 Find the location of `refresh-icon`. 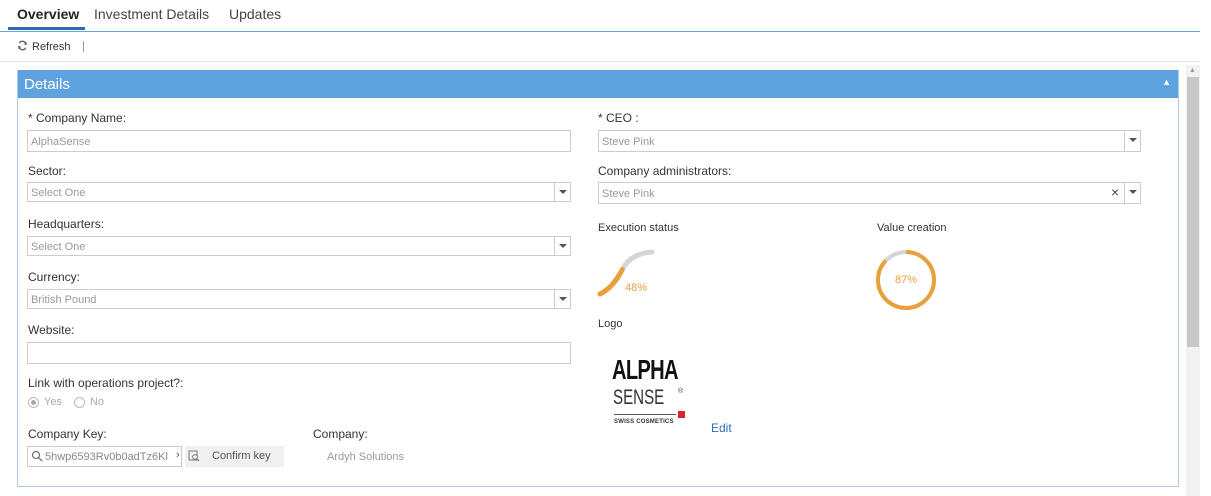

refresh-icon is located at coordinates (22, 47).